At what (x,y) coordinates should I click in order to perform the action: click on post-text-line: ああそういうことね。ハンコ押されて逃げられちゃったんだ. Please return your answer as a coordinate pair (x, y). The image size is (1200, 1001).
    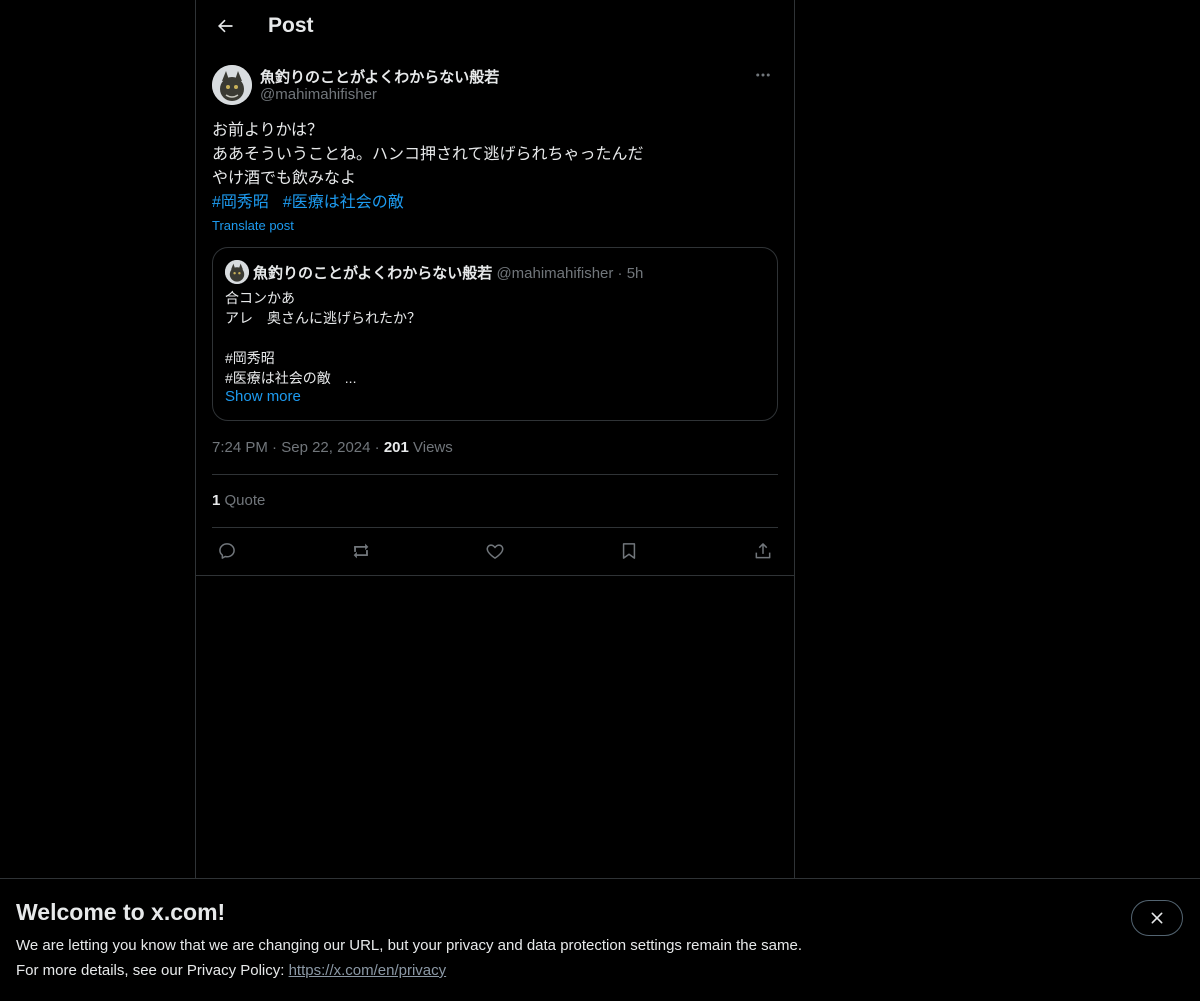
    Looking at the image, I should click on (428, 154).